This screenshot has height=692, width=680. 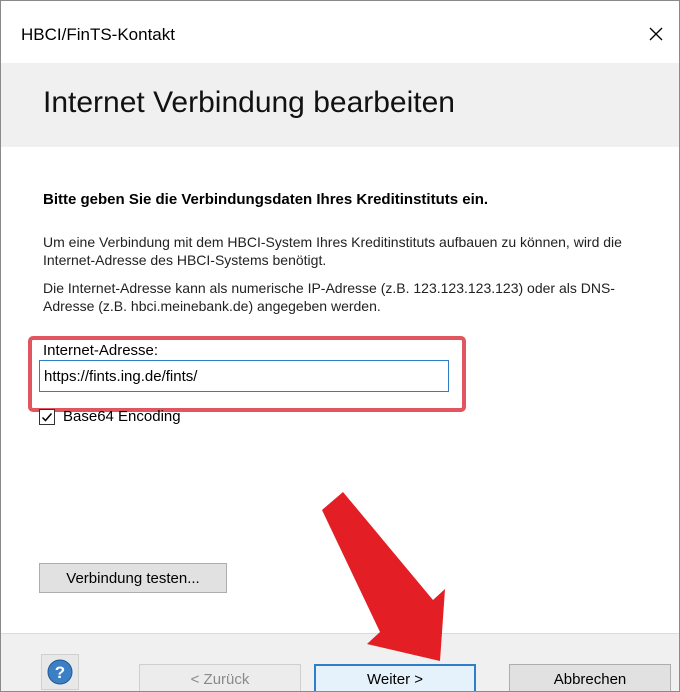 What do you see at coordinates (395, 677) in the screenshot?
I see `next-button: Weiter >` at bounding box center [395, 677].